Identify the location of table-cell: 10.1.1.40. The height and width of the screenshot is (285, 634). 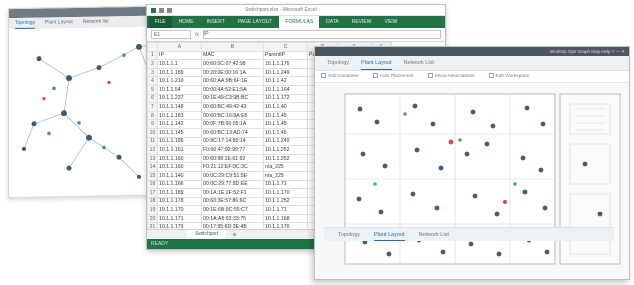
(285, 107).